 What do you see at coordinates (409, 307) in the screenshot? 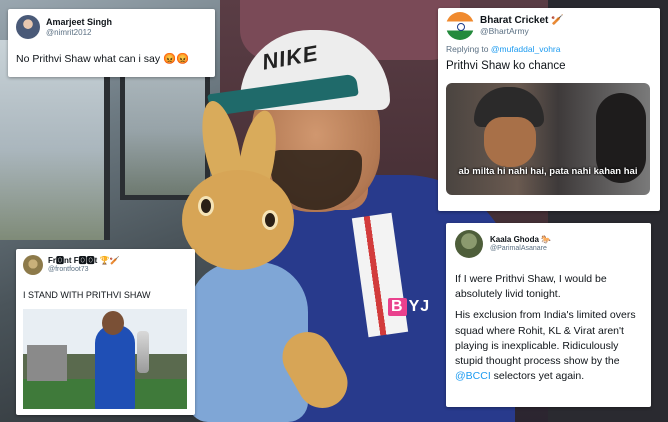
I see `jersey-sponsor: B YJ` at bounding box center [409, 307].